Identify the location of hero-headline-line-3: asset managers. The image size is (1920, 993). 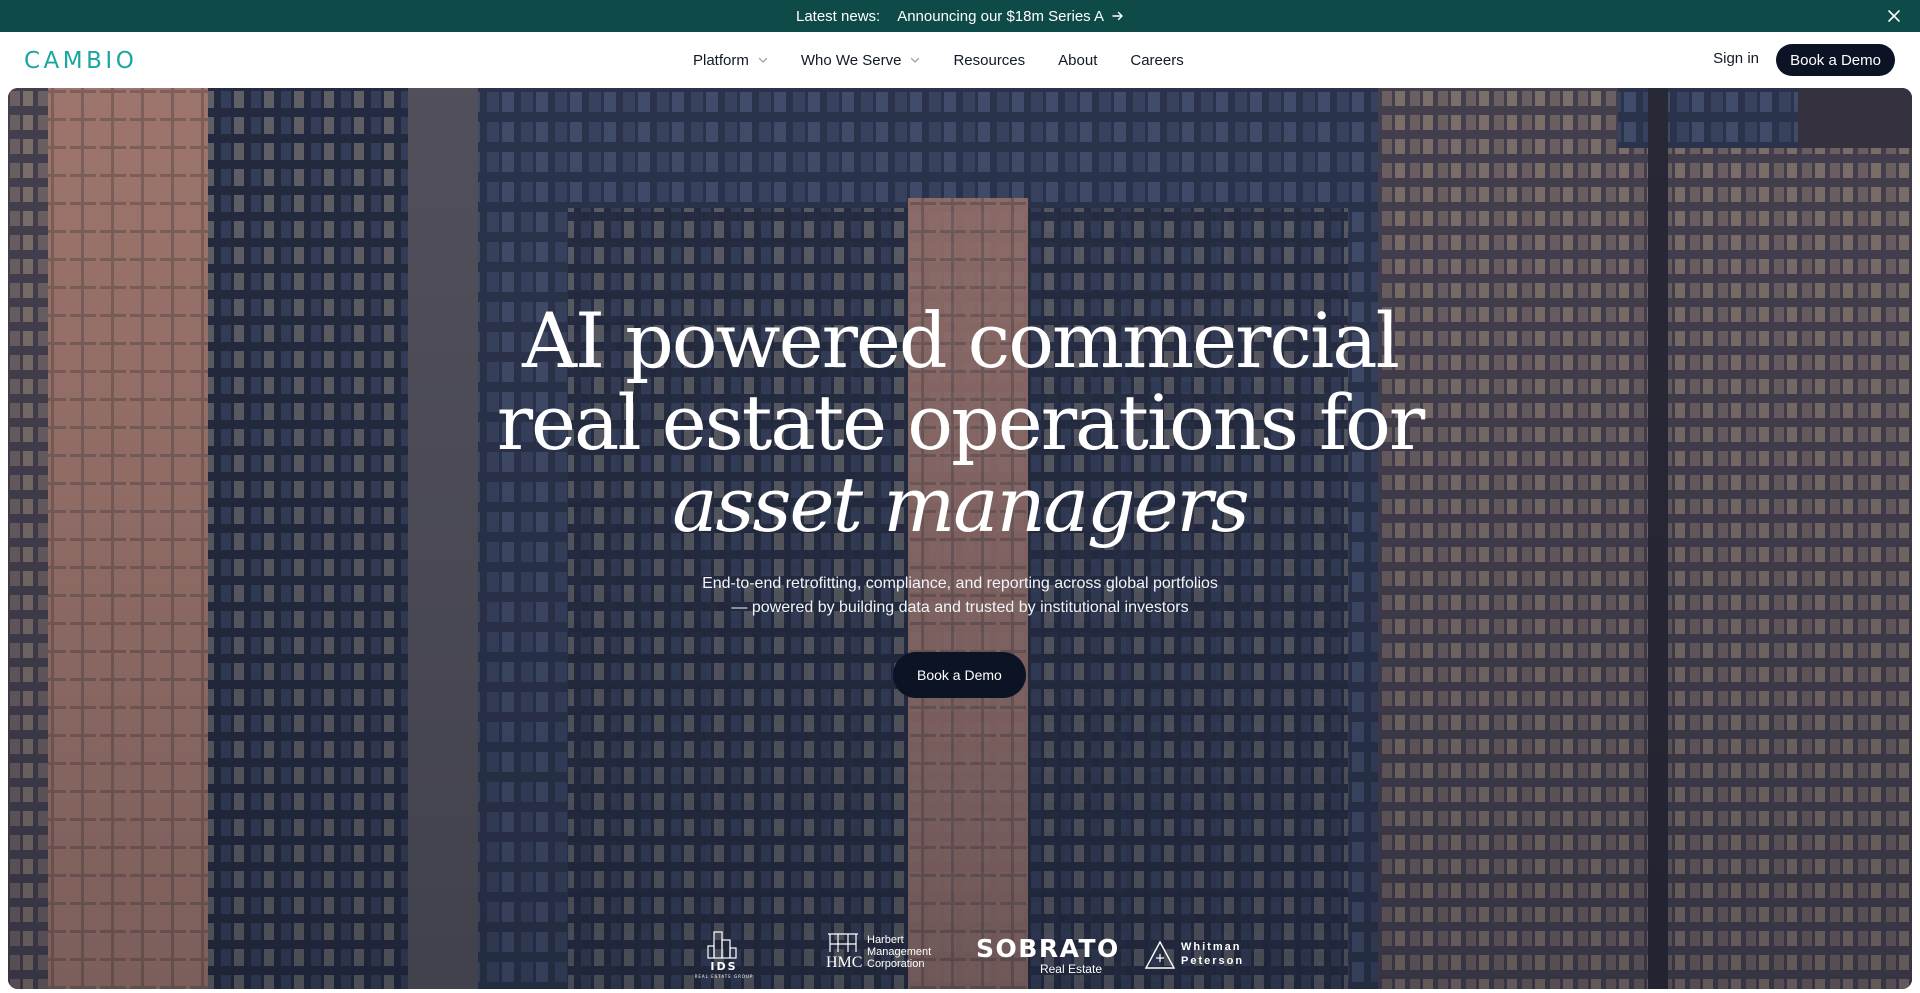
(961, 504).